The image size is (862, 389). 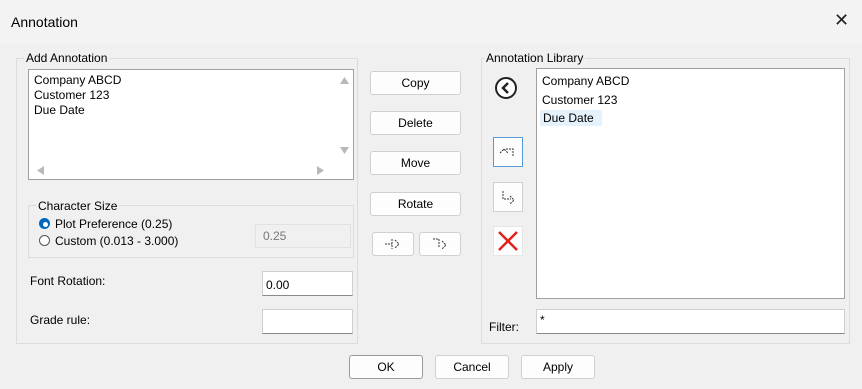 What do you see at coordinates (44, 223) in the screenshot?
I see `plot-preference-radio` at bounding box center [44, 223].